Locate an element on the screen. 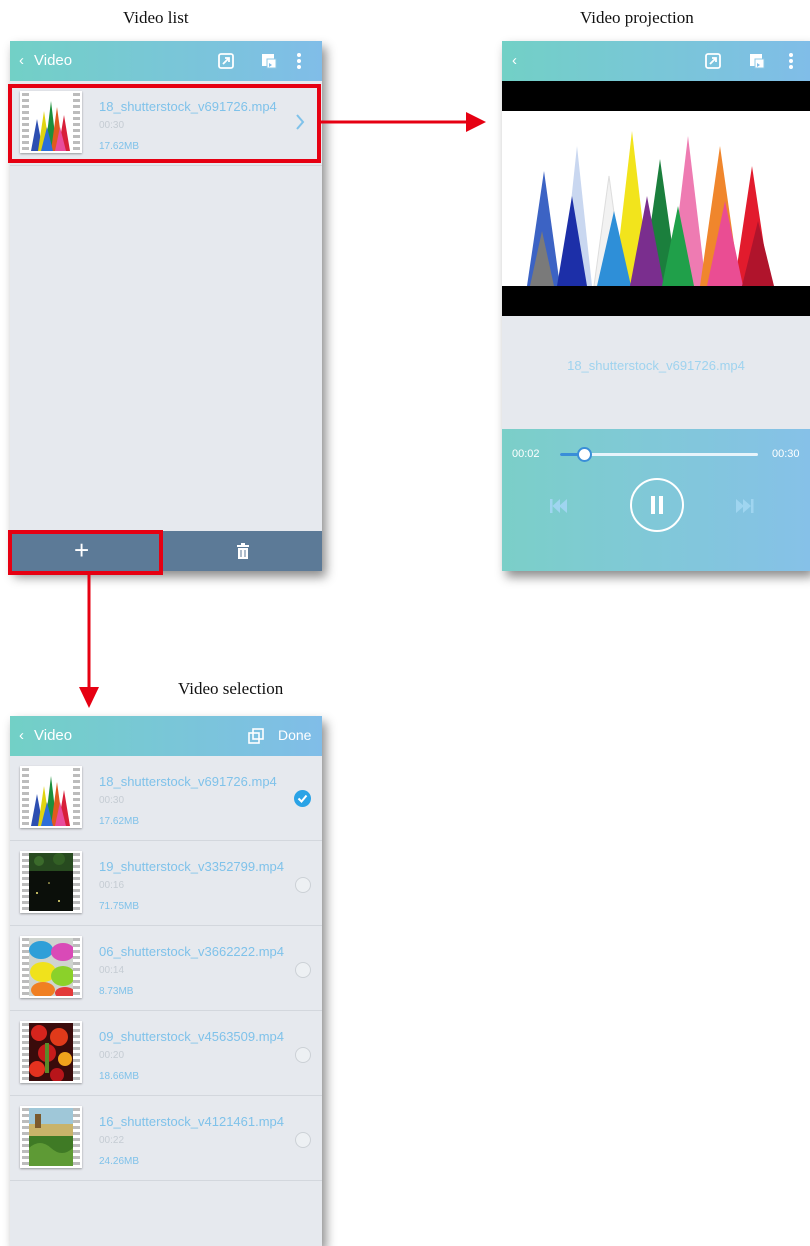  pause-button is located at coordinates (657, 505).